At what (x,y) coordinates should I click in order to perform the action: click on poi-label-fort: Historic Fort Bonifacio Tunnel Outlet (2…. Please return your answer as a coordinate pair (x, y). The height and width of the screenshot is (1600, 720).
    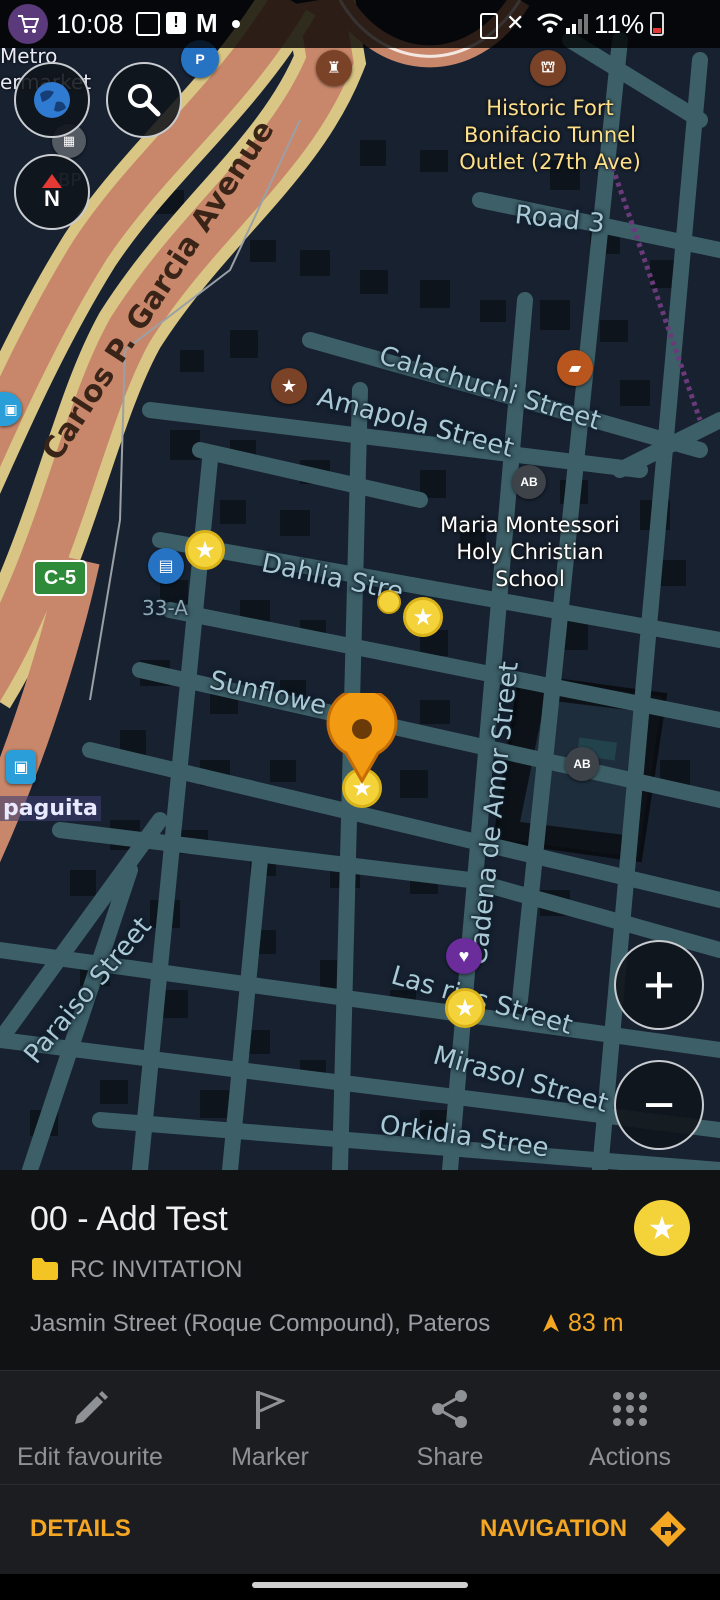
    Looking at the image, I should click on (550, 135).